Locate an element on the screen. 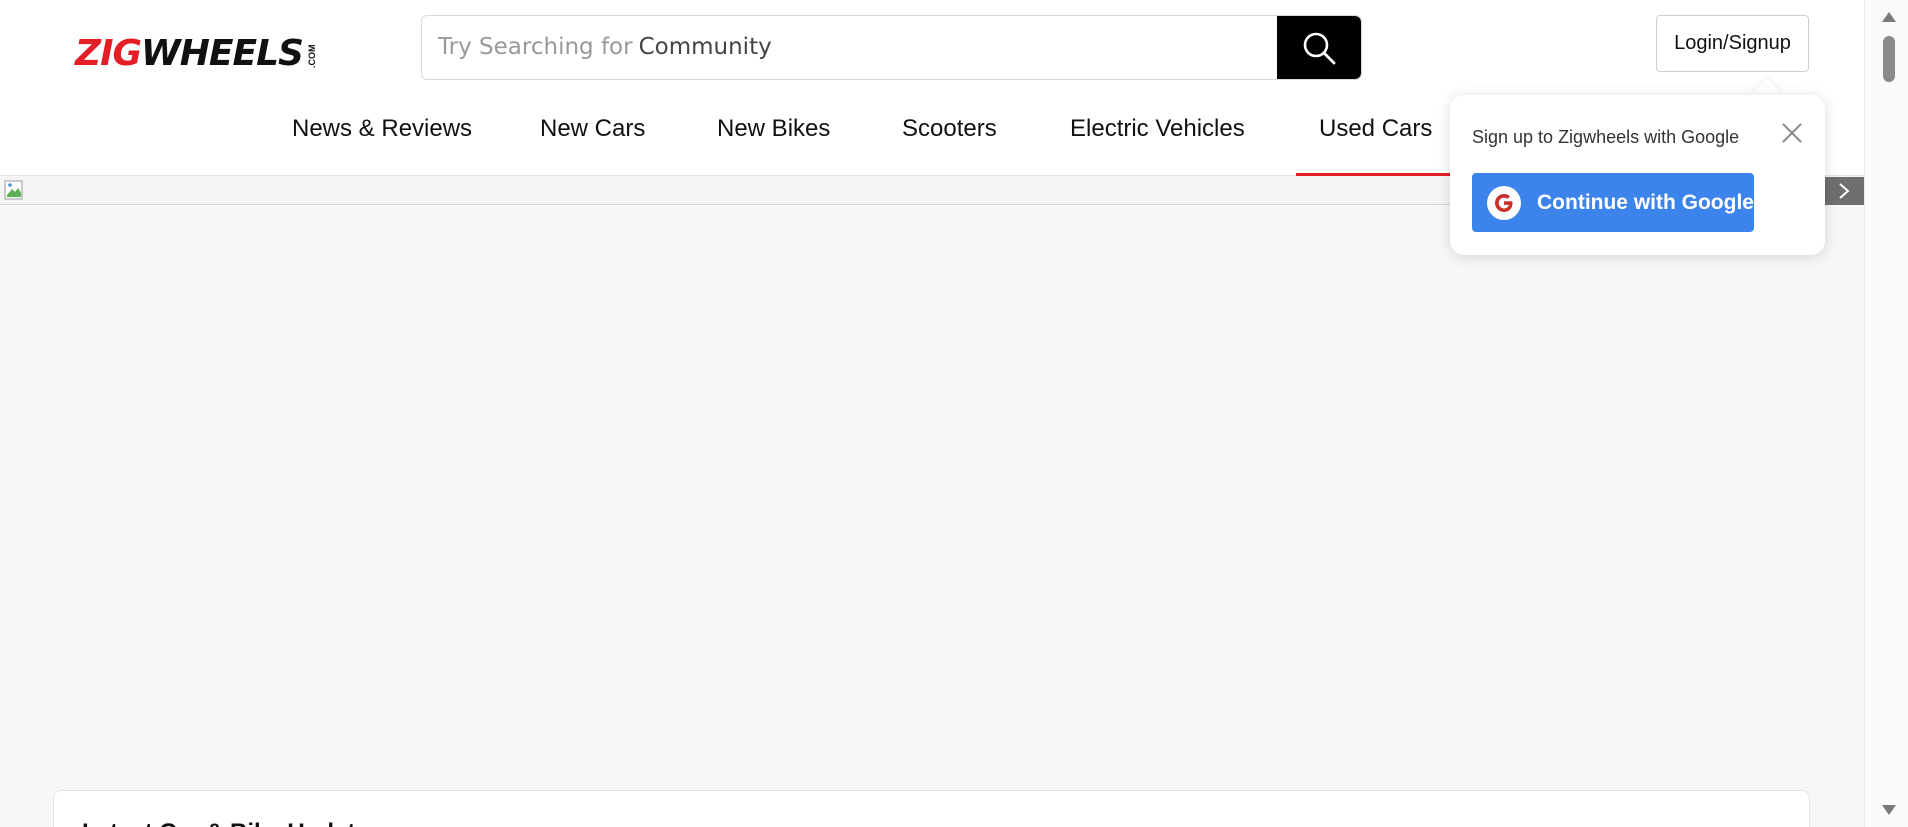 Image resolution: width=1908 pixels, height=827 pixels. search-input: Try Searching for Community is located at coordinates (605, 47).